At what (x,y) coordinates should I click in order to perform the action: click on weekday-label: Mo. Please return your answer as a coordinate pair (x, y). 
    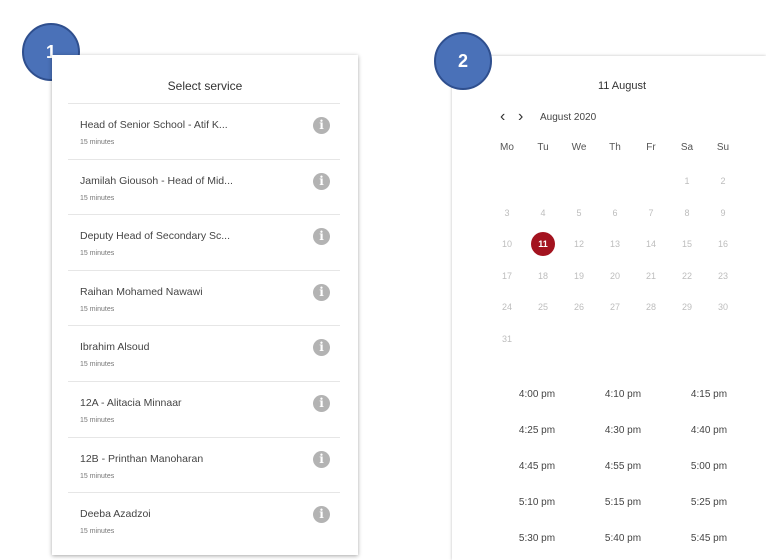
    Looking at the image, I should click on (507, 147).